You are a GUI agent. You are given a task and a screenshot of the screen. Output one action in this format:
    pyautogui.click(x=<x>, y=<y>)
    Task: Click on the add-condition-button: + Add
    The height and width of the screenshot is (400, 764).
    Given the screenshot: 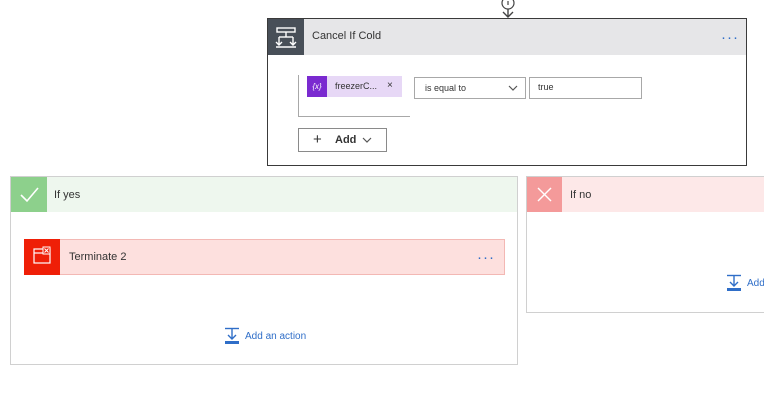 What is the action you would take?
    pyautogui.click(x=342, y=140)
    